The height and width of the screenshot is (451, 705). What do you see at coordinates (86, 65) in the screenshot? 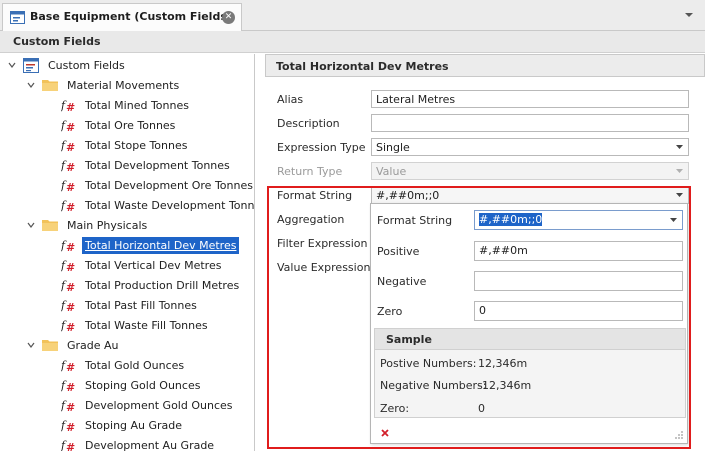
I see `tree-root-label: Custom Fields` at bounding box center [86, 65].